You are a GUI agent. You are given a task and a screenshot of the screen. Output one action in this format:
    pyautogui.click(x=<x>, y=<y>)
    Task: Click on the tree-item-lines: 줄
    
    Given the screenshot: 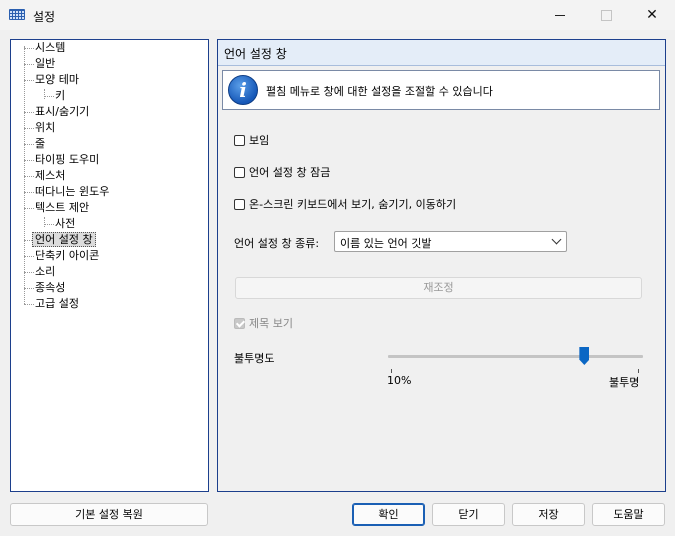 What is the action you would take?
    pyautogui.click(x=34, y=143)
    